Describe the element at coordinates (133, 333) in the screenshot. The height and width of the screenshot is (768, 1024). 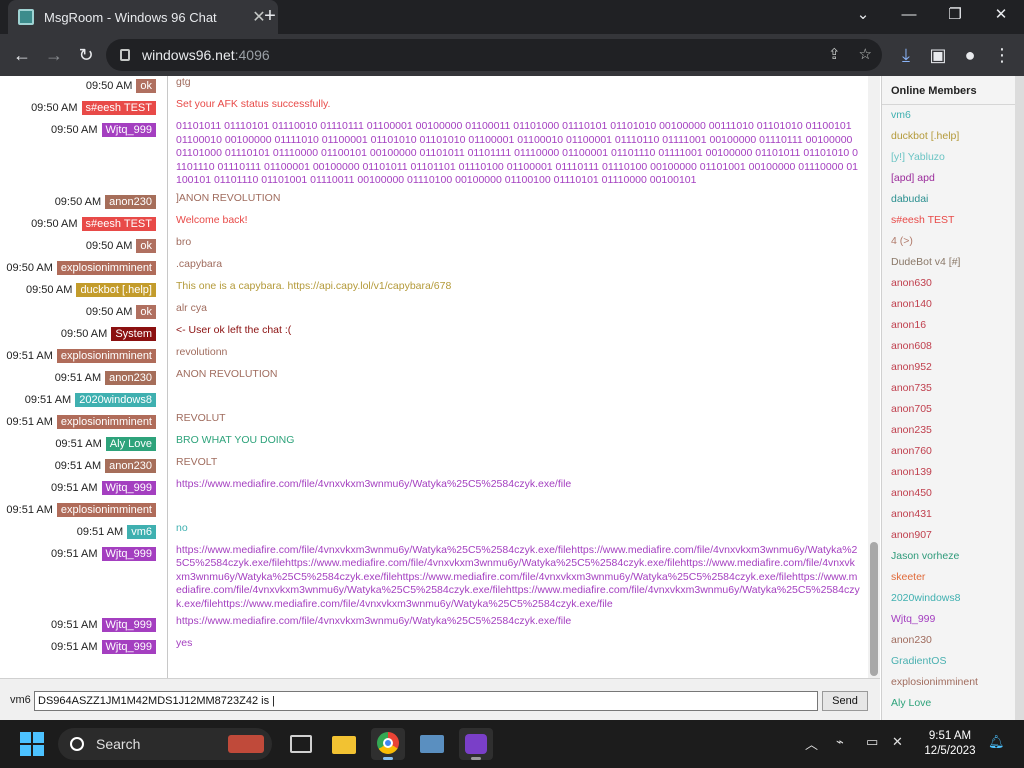
I see `message-username: System` at that location.